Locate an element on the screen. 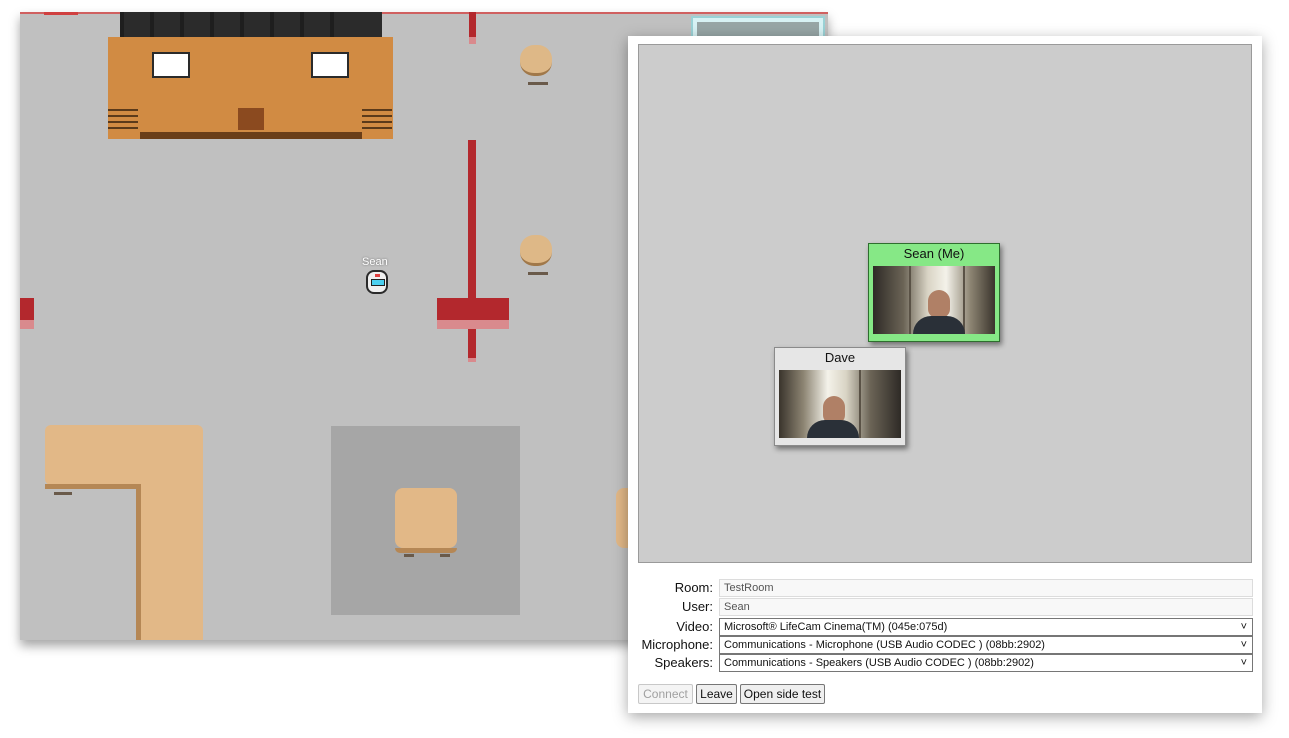 This screenshot has width=1289, height=738. room-label: Room: is located at coordinates (693, 587).